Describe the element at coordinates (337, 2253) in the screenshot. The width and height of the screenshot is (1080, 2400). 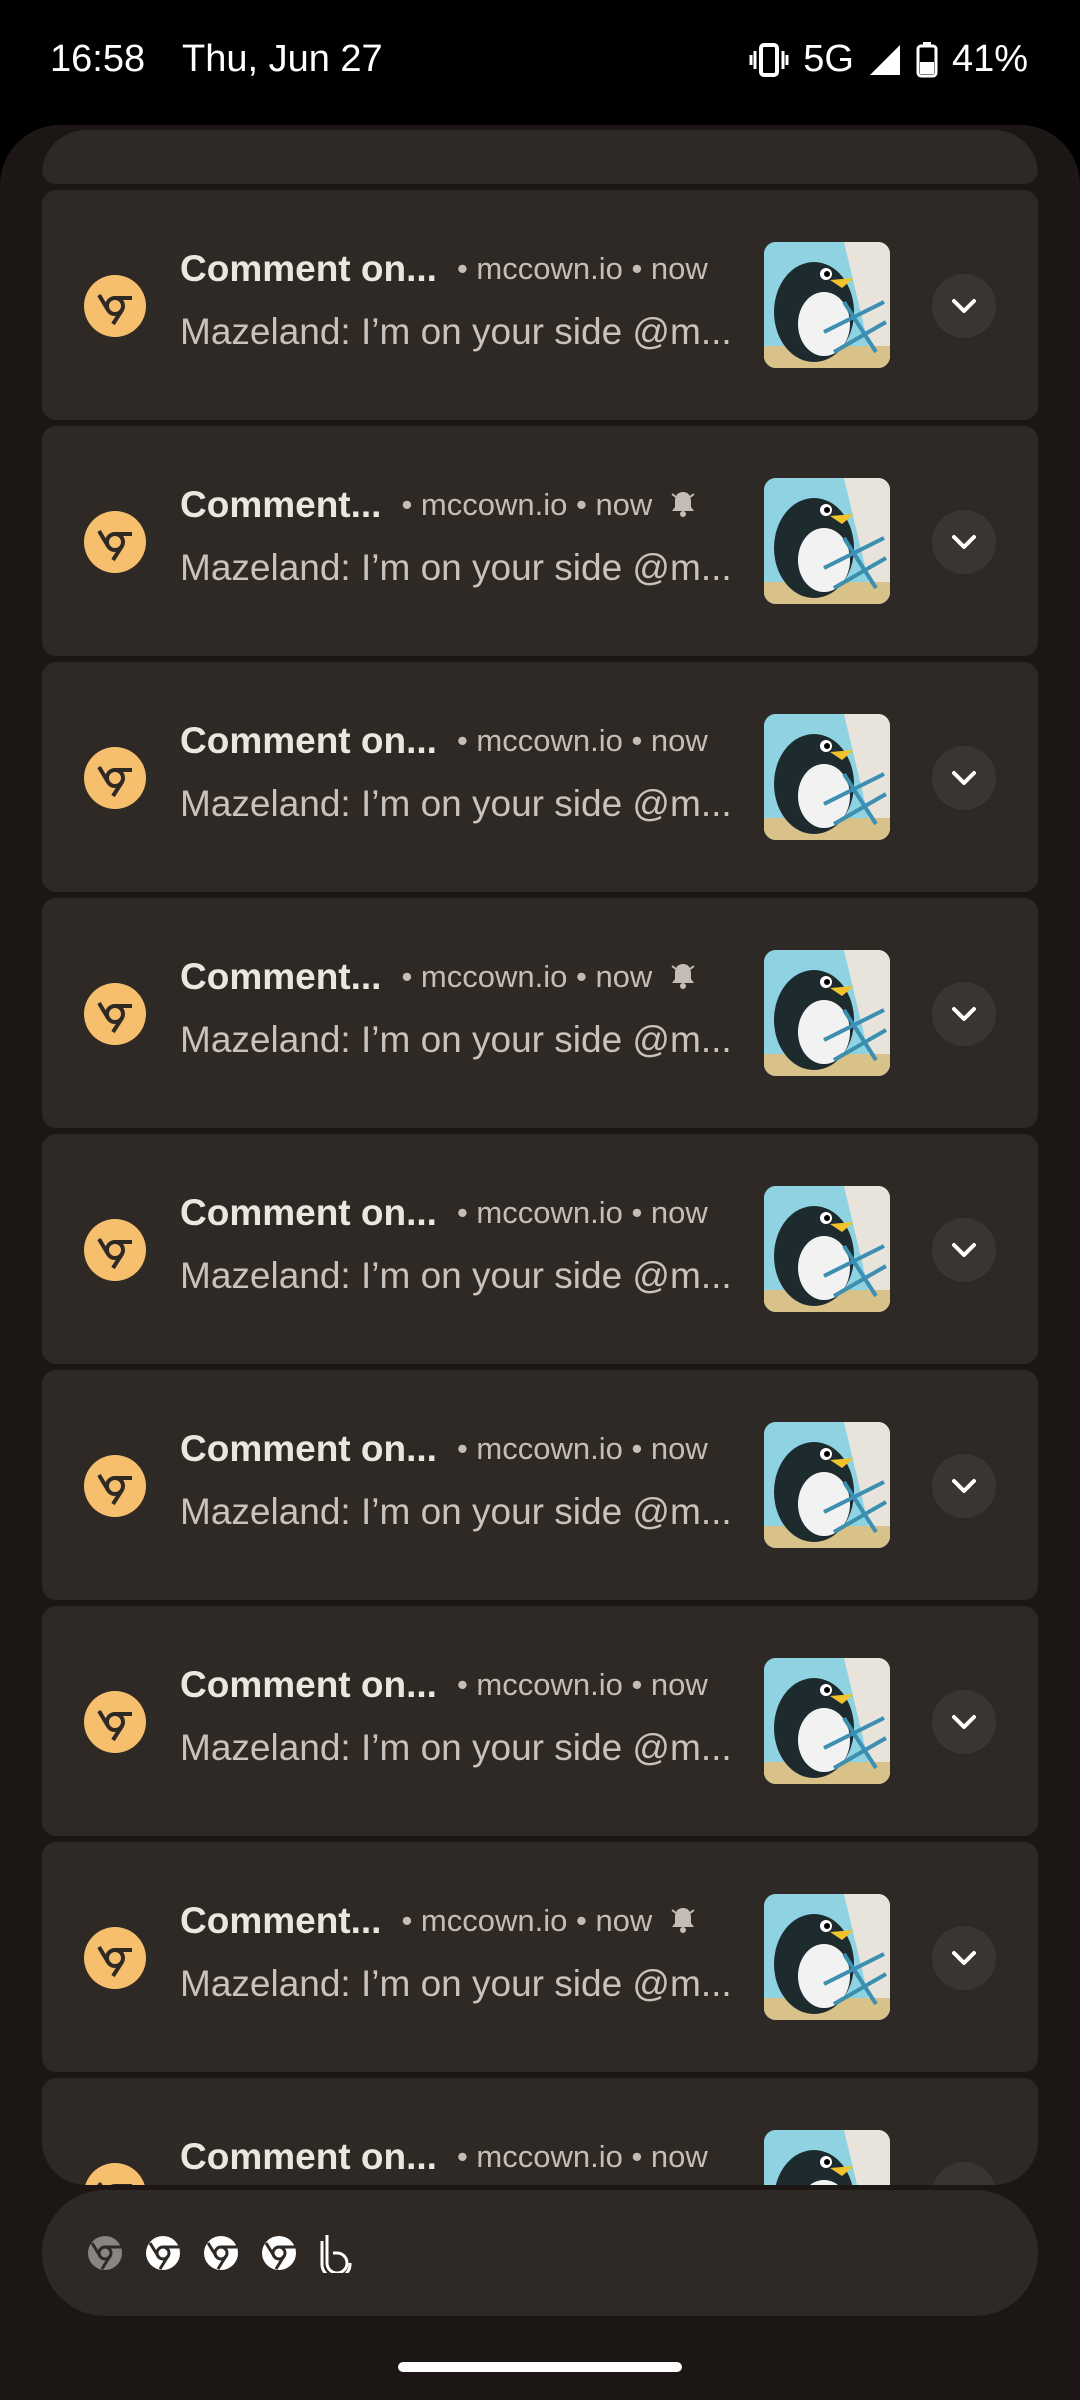
I see `app-b-icon` at that location.